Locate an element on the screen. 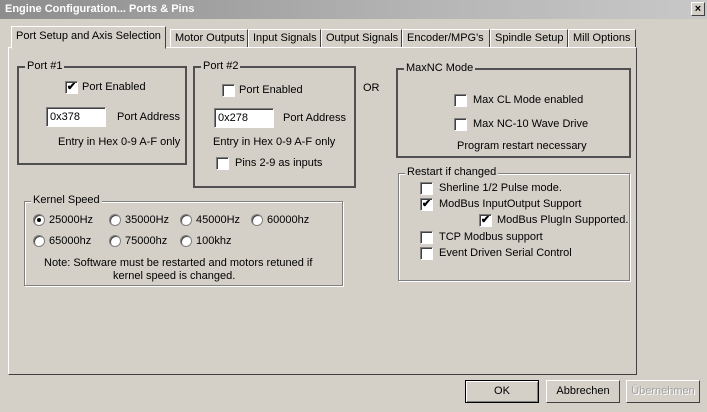 This screenshot has height=412, width=707. modbus-plugin-checkbox: ✔ is located at coordinates (485, 220).